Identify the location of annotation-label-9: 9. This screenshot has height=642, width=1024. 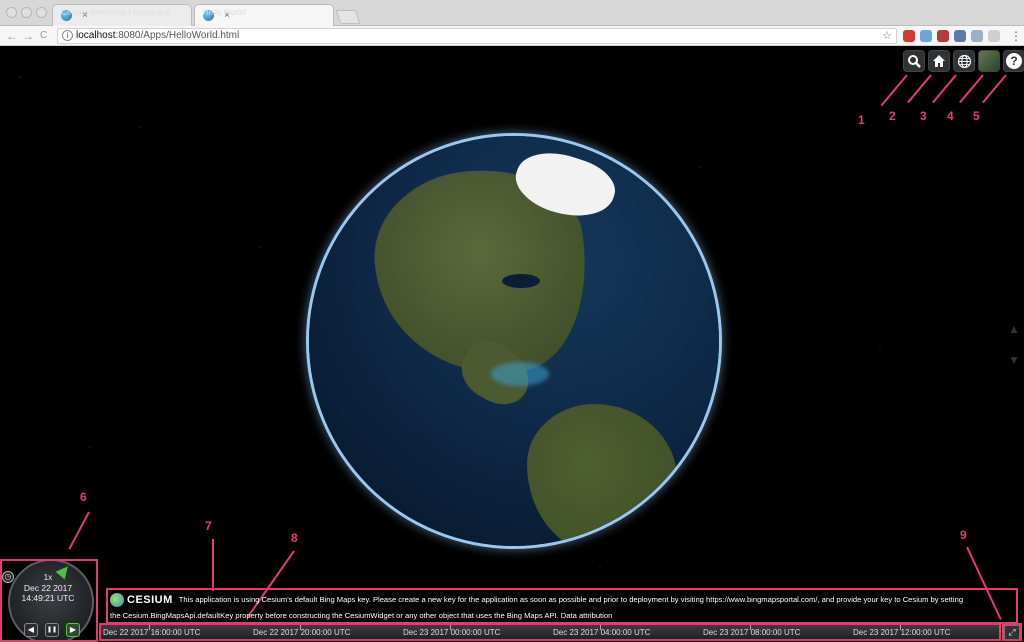
(963, 535).